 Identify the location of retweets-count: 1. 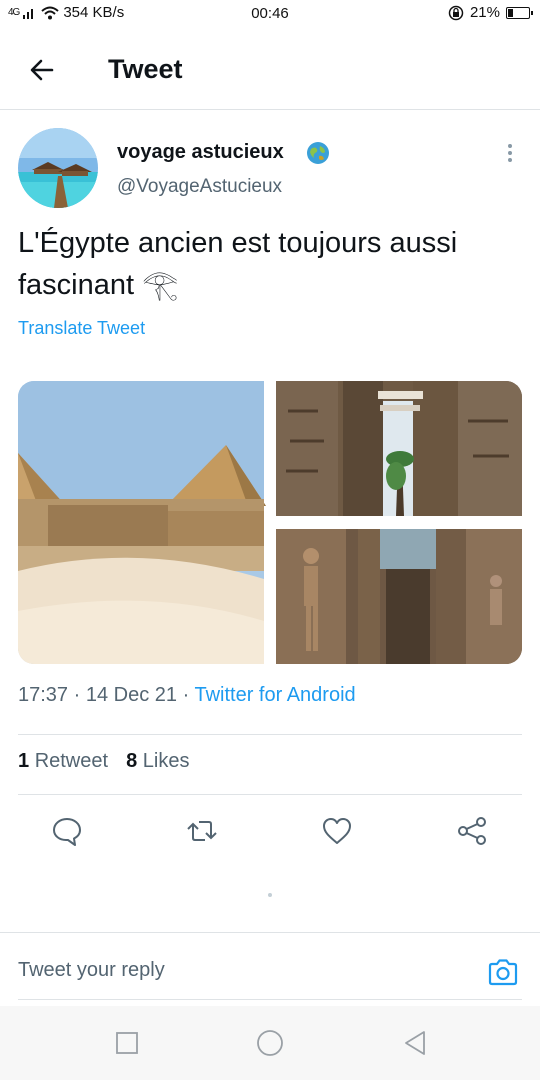
(24, 761).